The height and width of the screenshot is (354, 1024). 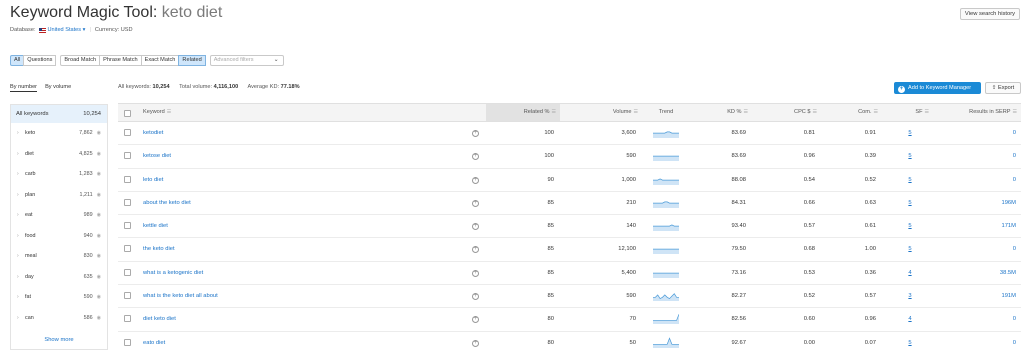 What do you see at coordinates (975, 203) in the screenshot?
I see `results-in-serp-cell: 196M` at bounding box center [975, 203].